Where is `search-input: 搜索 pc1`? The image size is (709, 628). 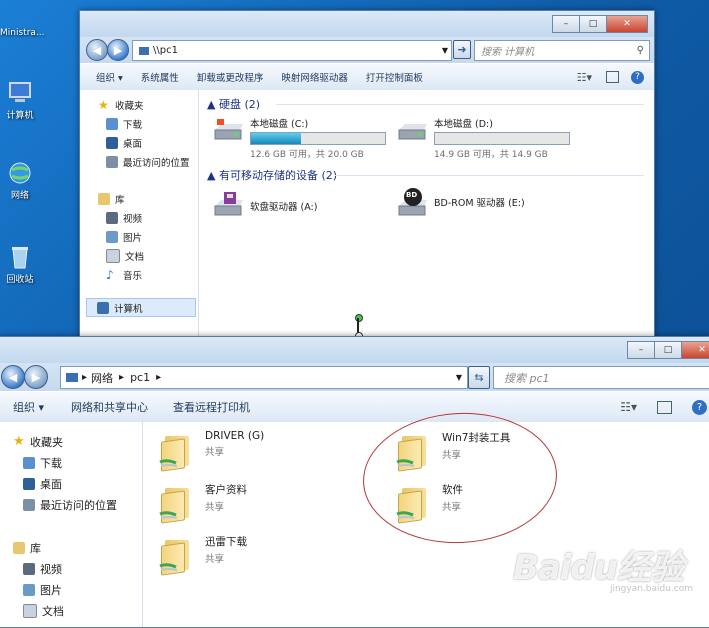 search-input: 搜索 pc1 is located at coordinates (601, 377).